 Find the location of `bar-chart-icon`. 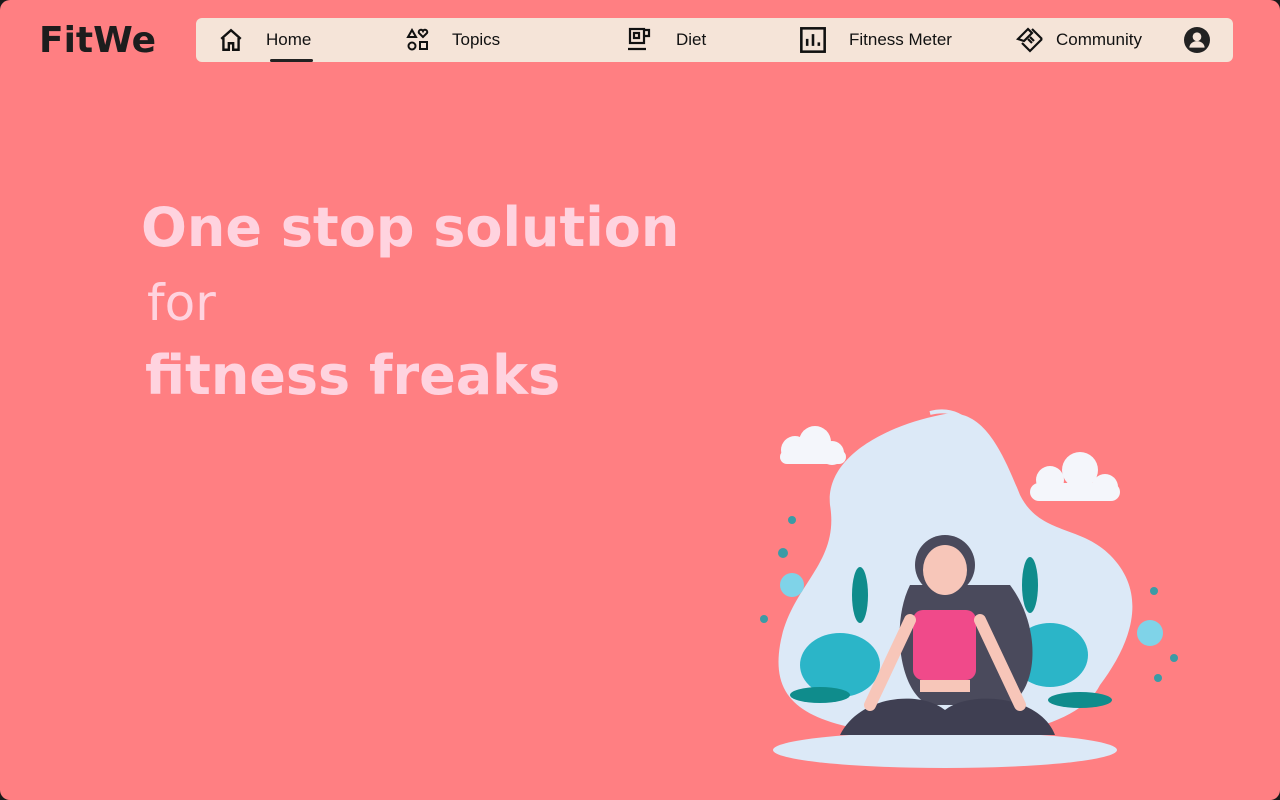

bar-chart-icon is located at coordinates (813, 40).